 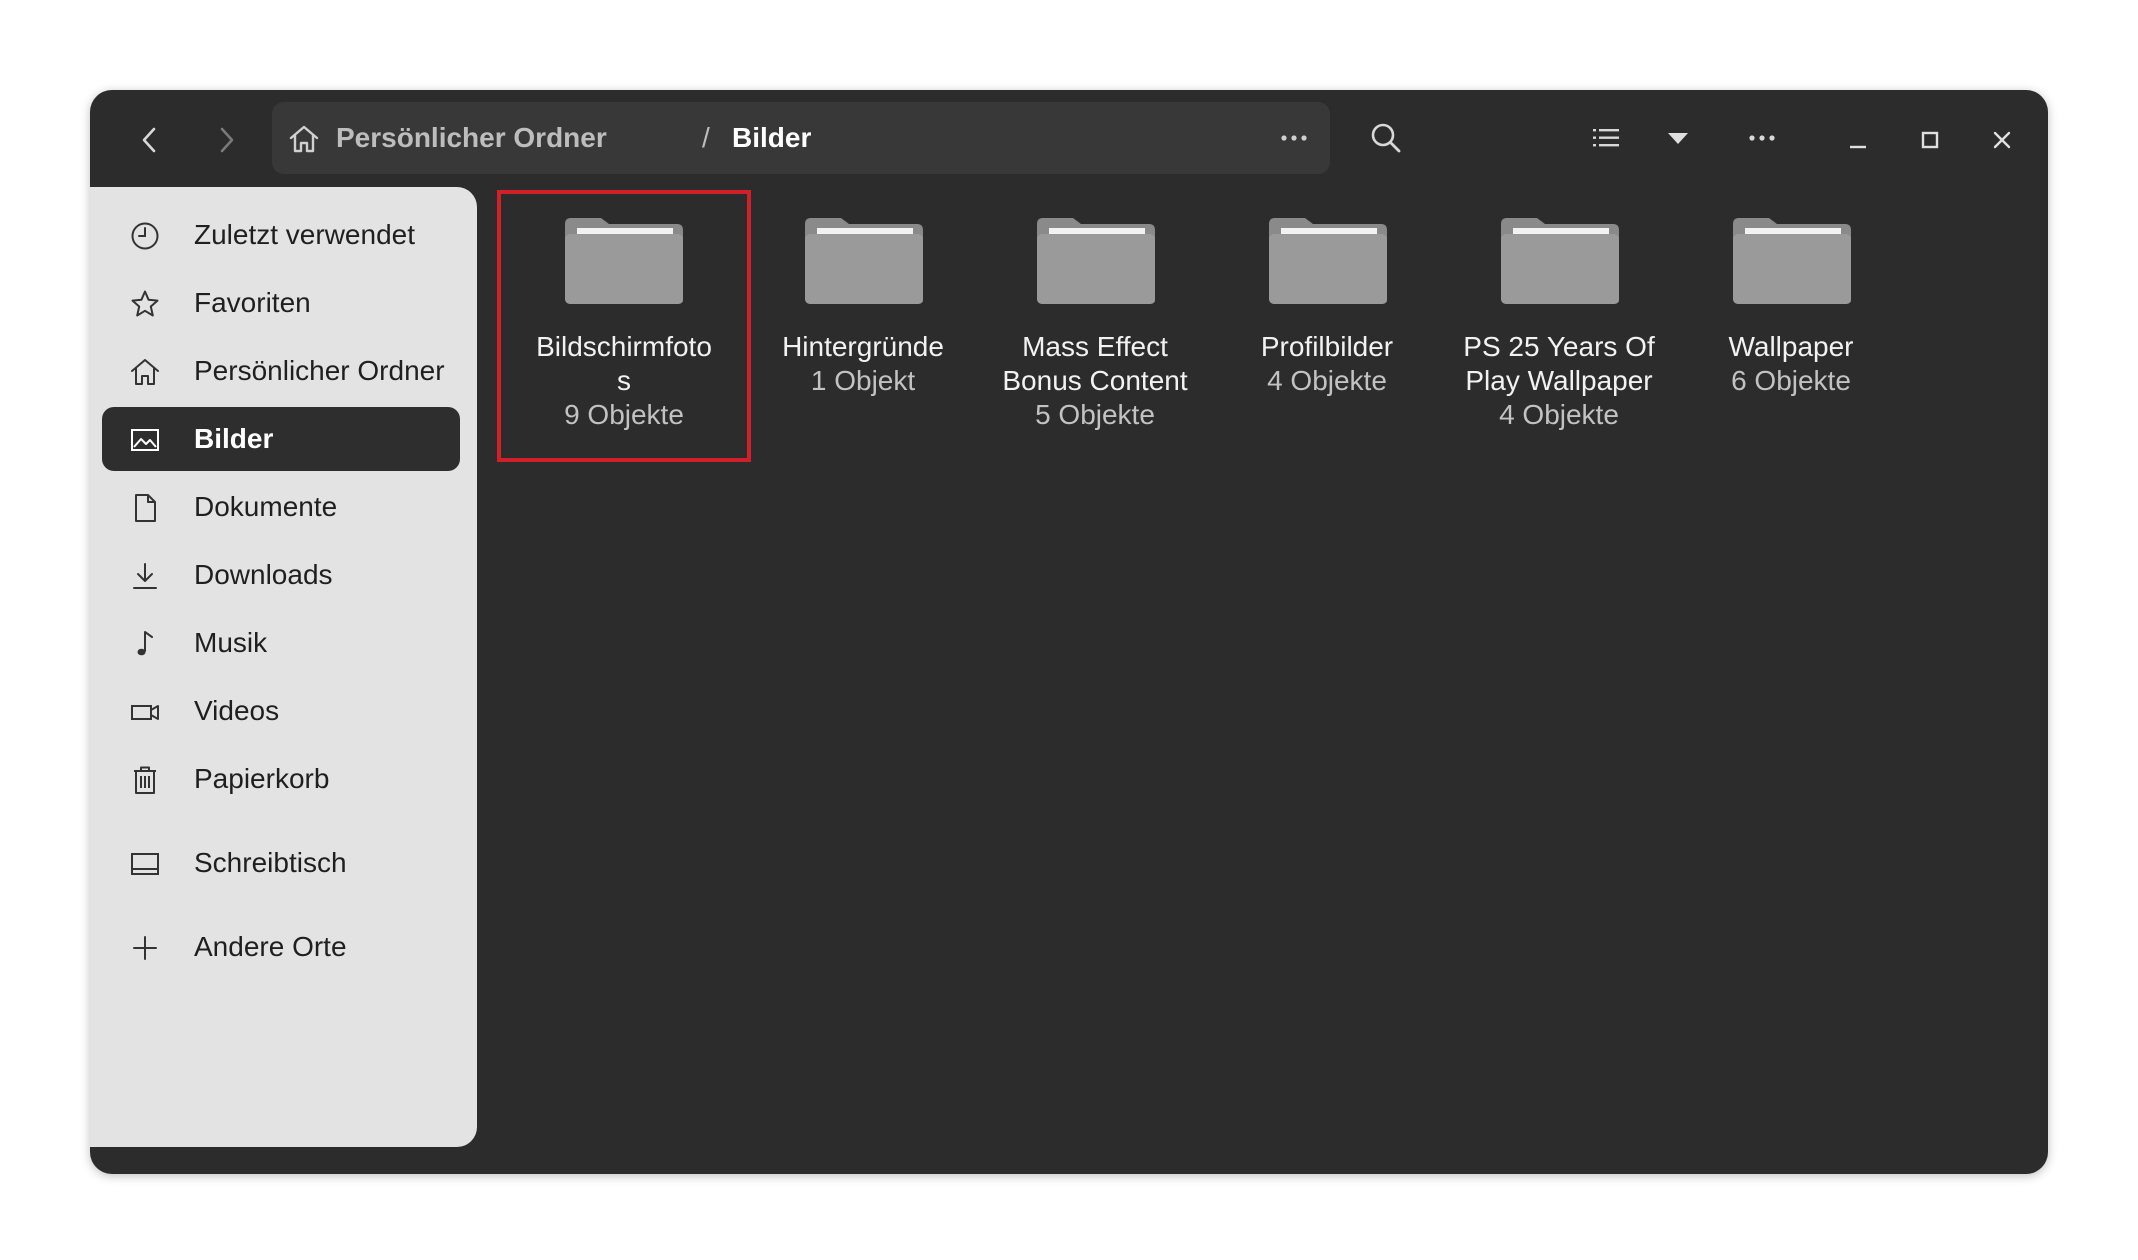 What do you see at coordinates (281, 711) in the screenshot?
I see `sidebar-item-videos: Videos` at bounding box center [281, 711].